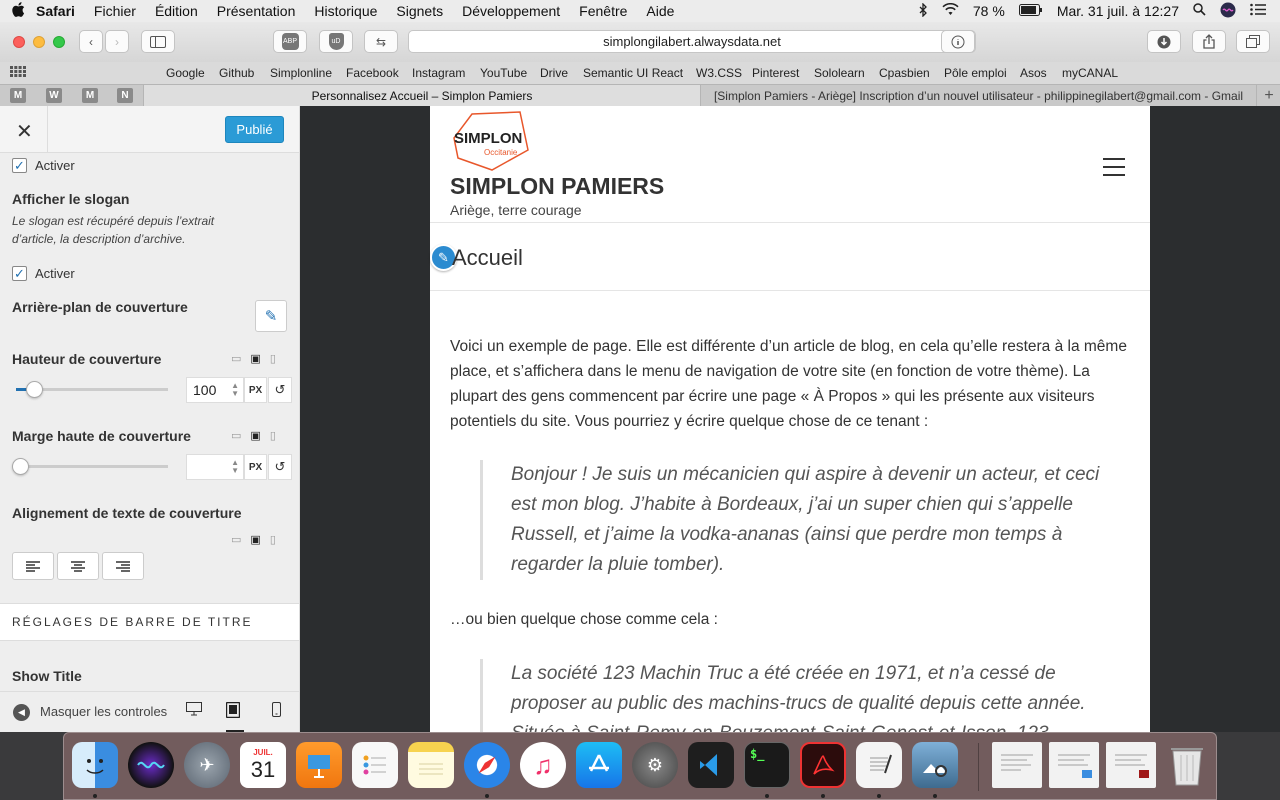 The height and width of the screenshot is (800, 1280). What do you see at coordinates (255, 390) in the screenshot?
I see `cover-height-unit-button: PX` at bounding box center [255, 390].